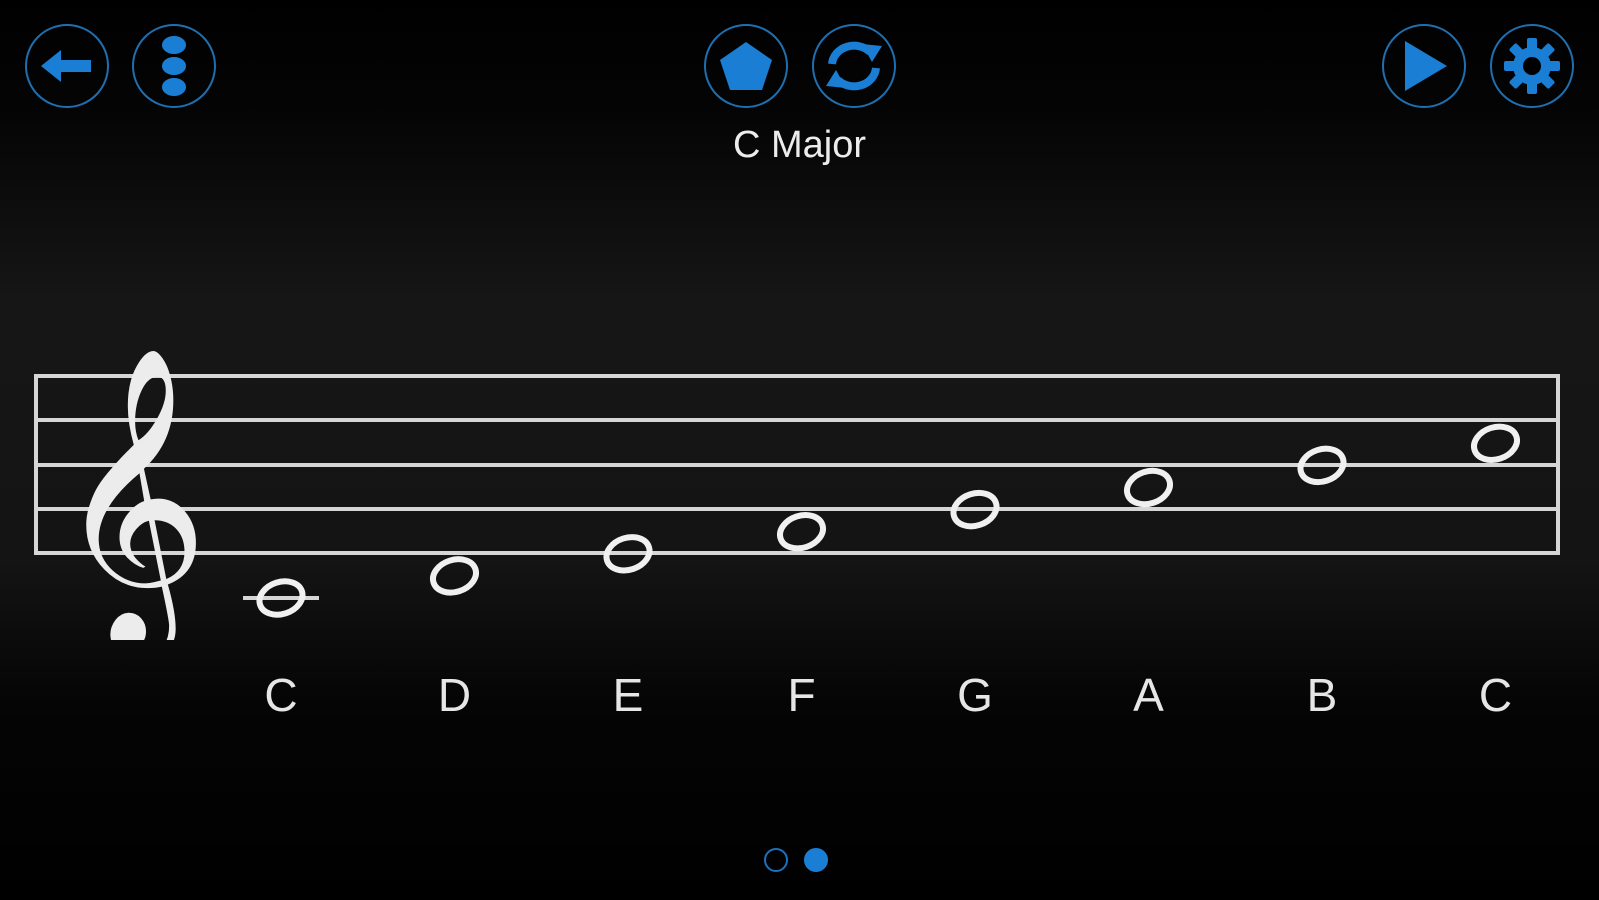 The width and height of the screenshot is (1599, 900). I want to click on scale-title: C Major, so click(799, 145).